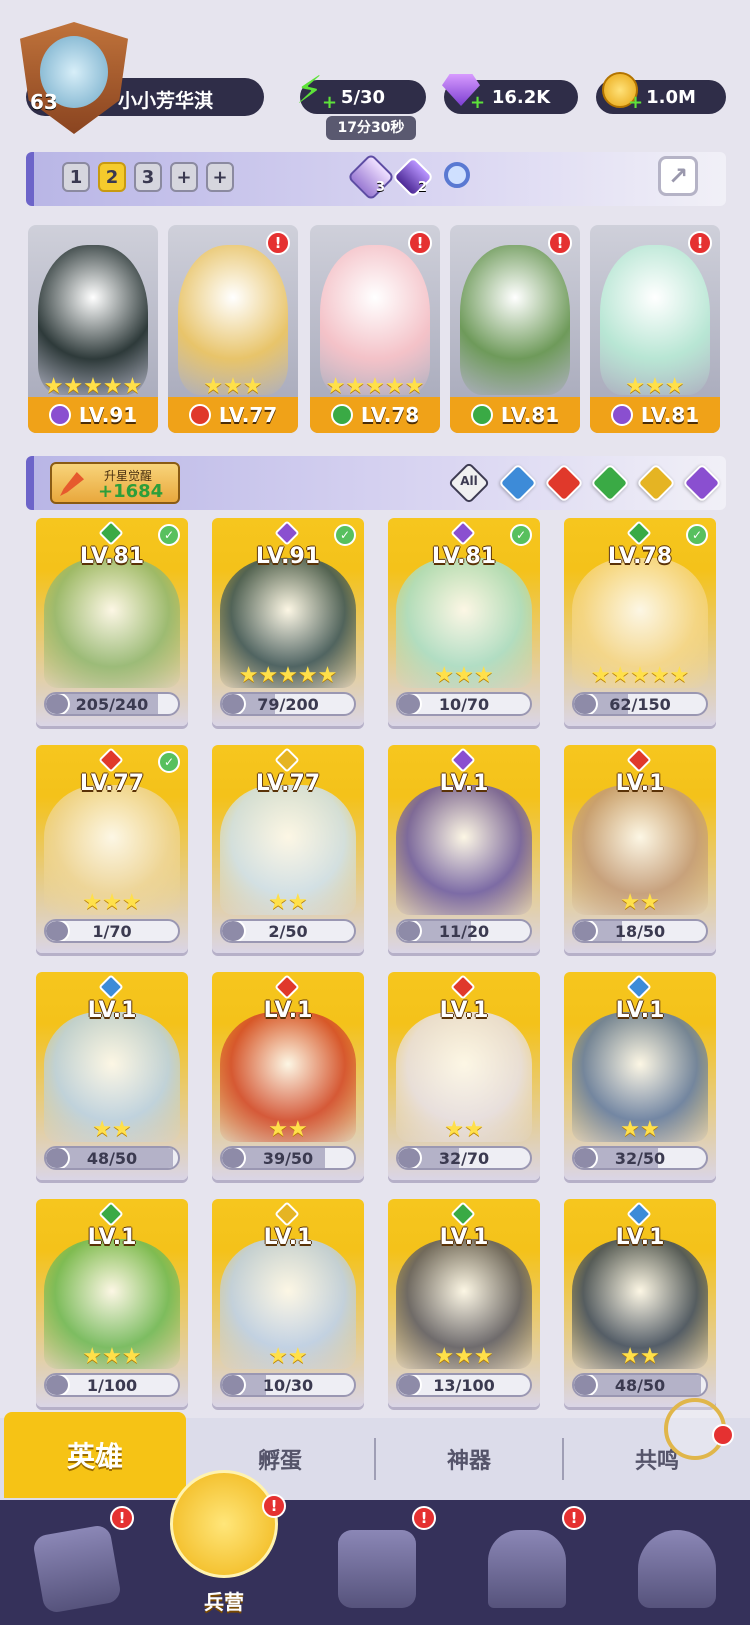  What do you see at coordinates (635, 102) in the screenshot?
I see `gold-plus-icon: +` at bounding box center [635, 102].